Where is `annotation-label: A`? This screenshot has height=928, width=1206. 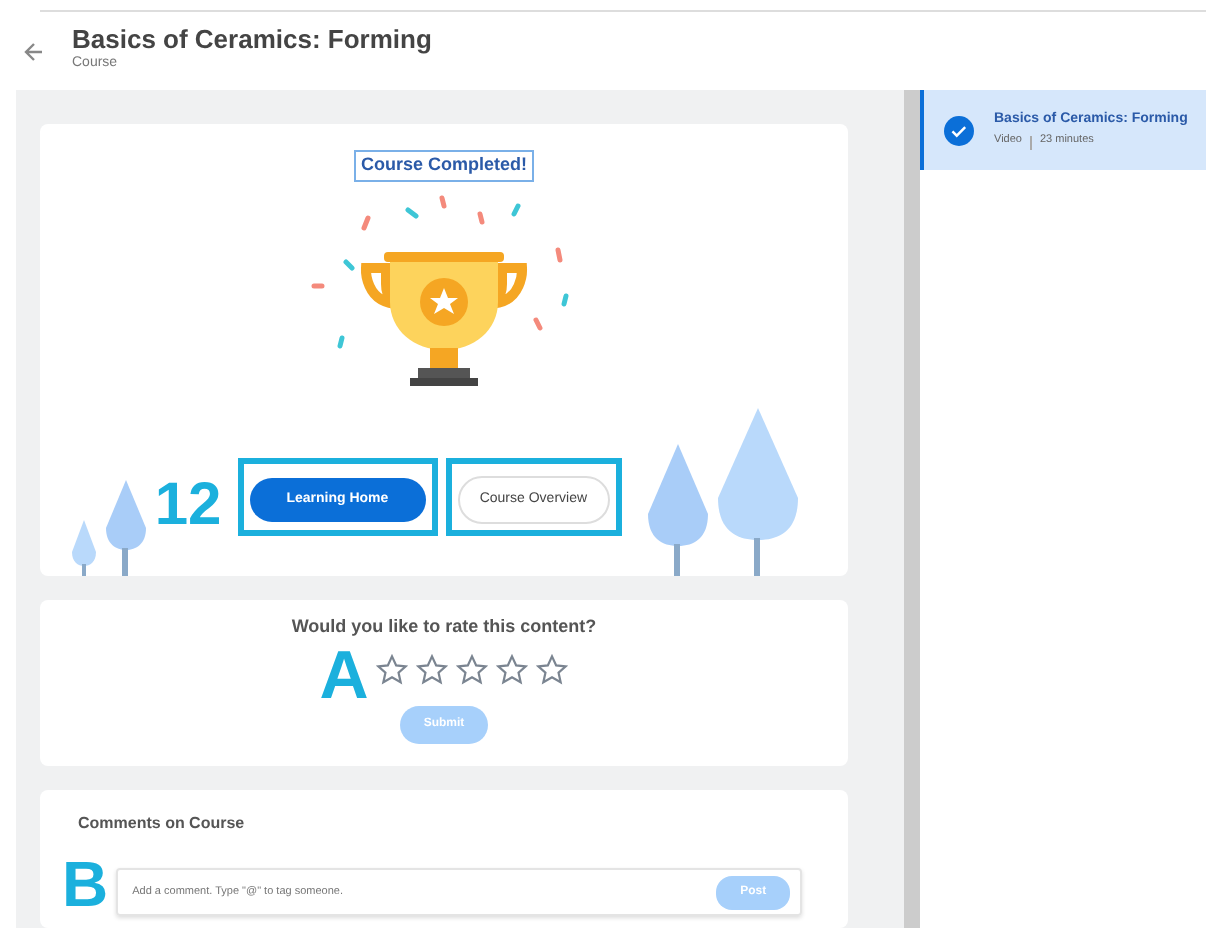
annotation-label: A is located at coordinates (344, 675).